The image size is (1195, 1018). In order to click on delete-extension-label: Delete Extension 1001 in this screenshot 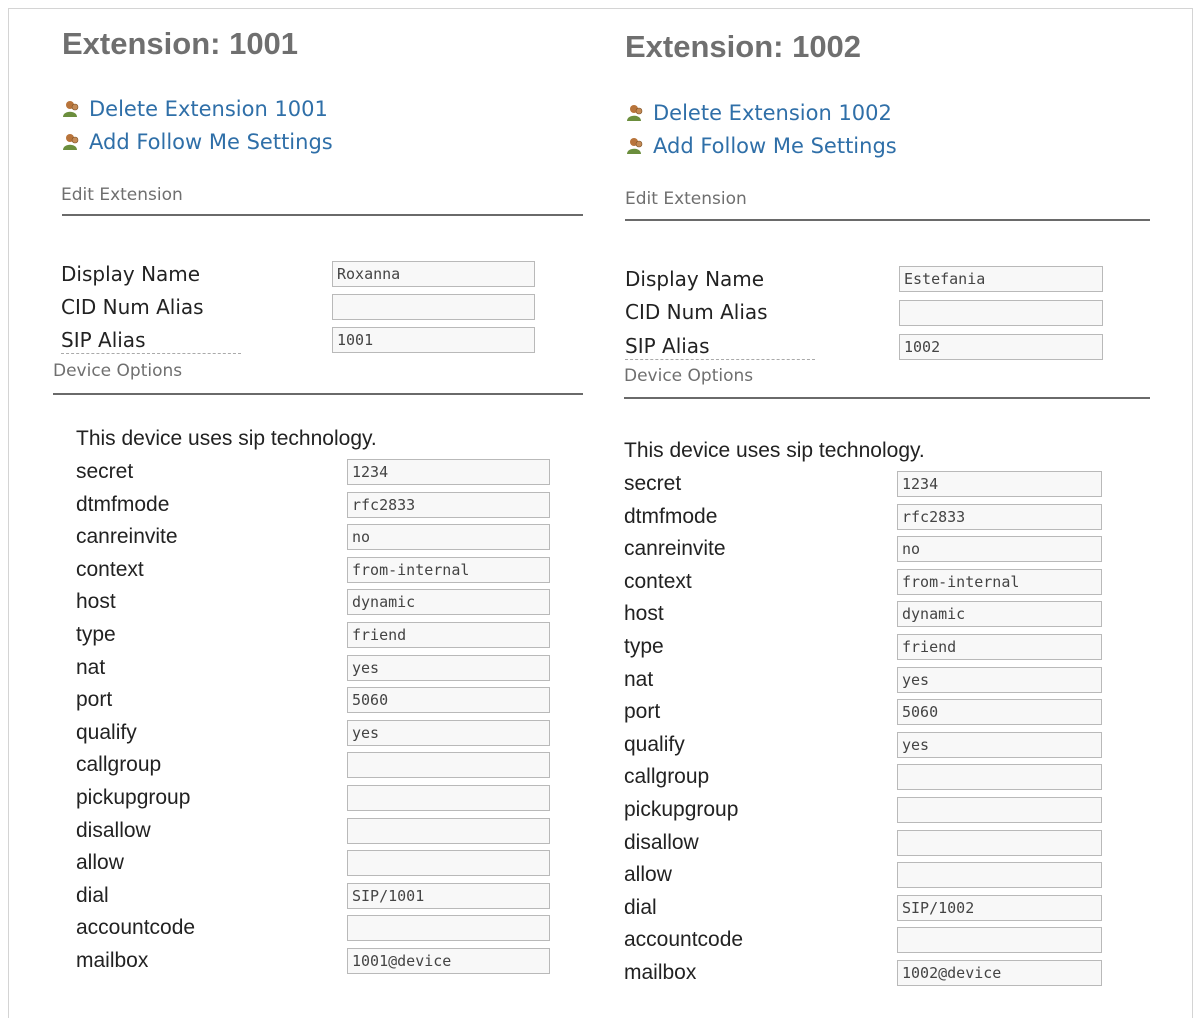, I will do `click(208, 109)`.